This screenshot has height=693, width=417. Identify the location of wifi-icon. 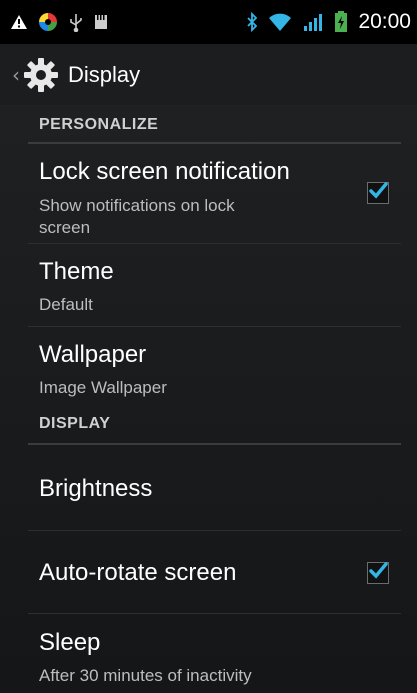
(280, 22).